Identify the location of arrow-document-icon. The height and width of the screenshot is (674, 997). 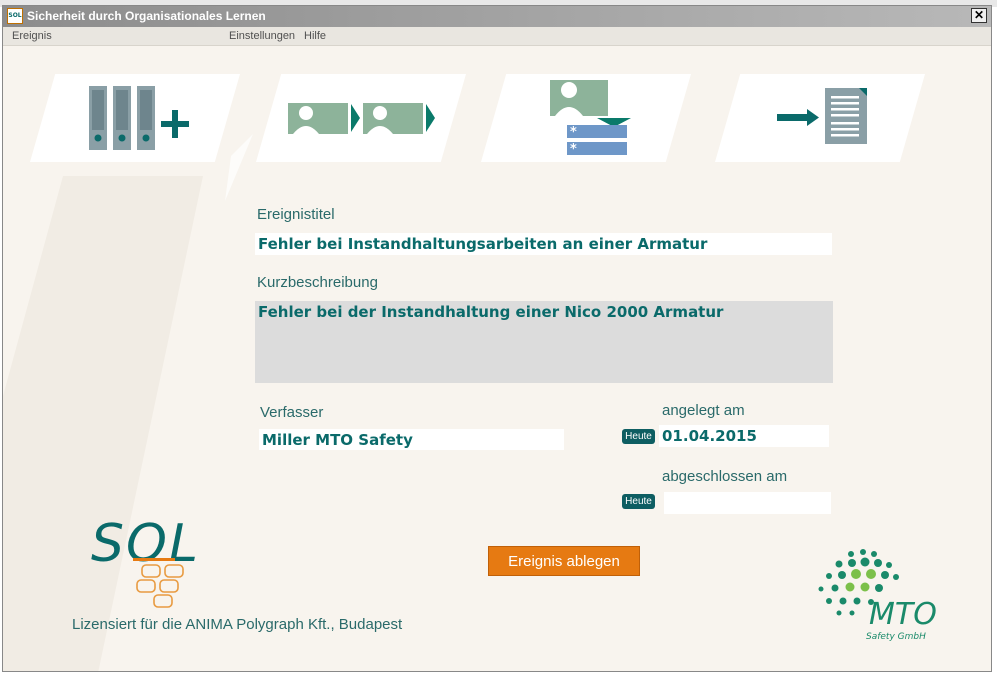
(822, 116).